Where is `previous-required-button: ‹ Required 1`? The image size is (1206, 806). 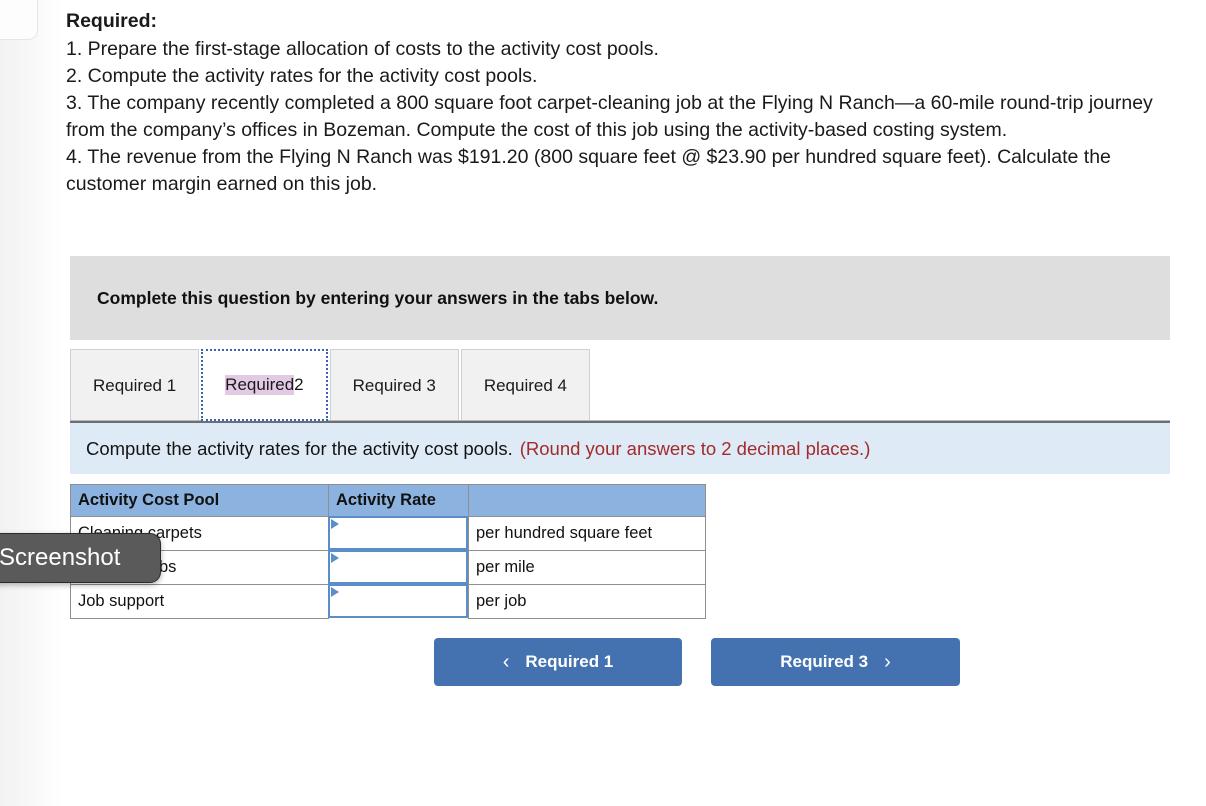
previous-required-button: ‹ Required 1 is located at coordinates (558, 662).